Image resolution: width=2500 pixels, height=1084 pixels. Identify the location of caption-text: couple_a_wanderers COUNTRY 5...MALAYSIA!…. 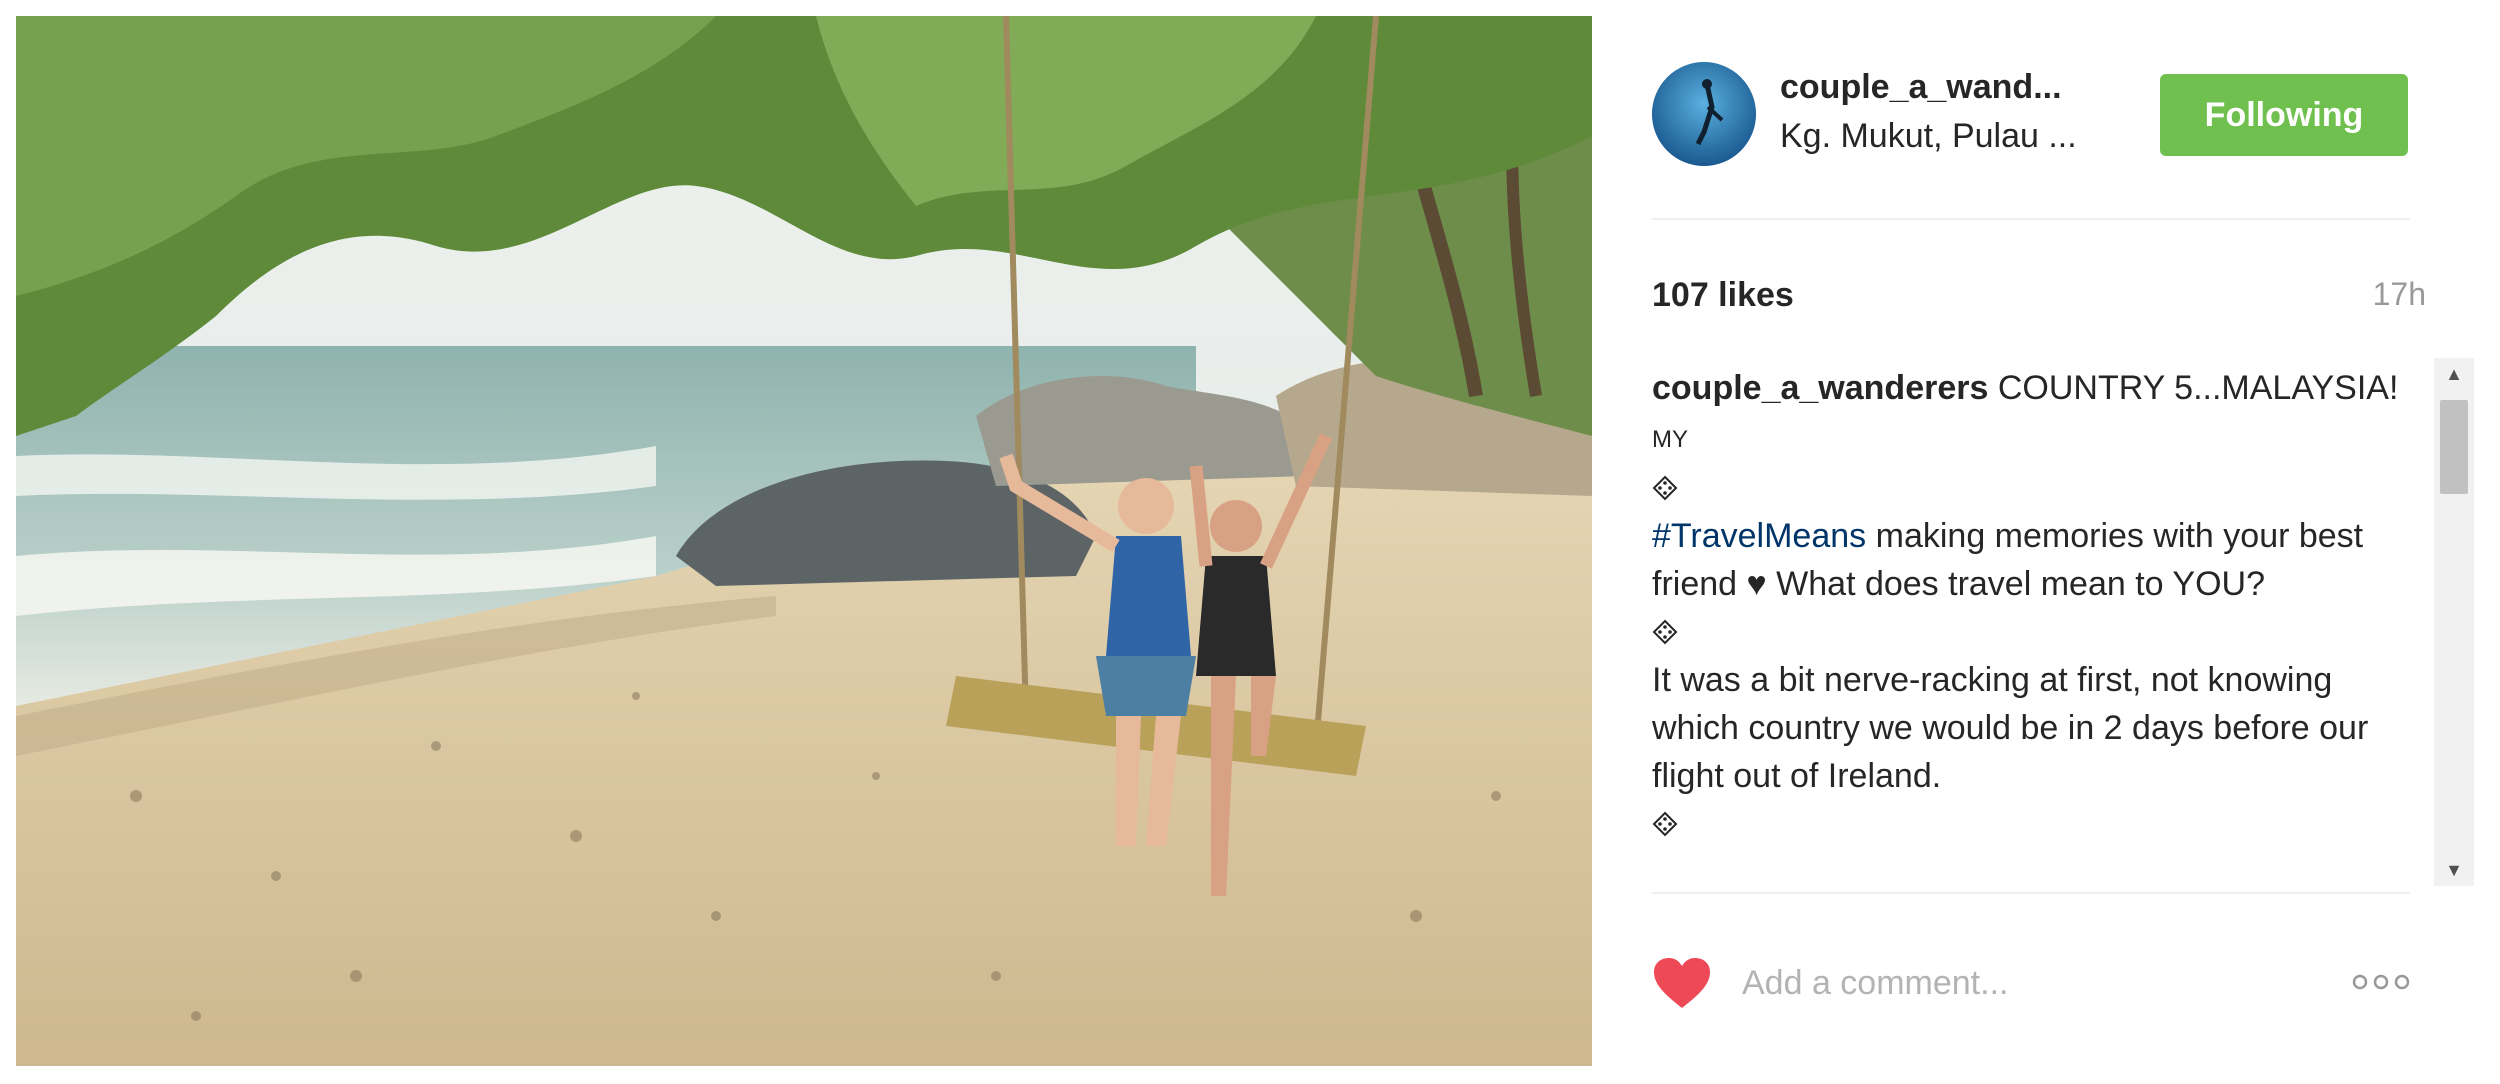
(2037, 606).